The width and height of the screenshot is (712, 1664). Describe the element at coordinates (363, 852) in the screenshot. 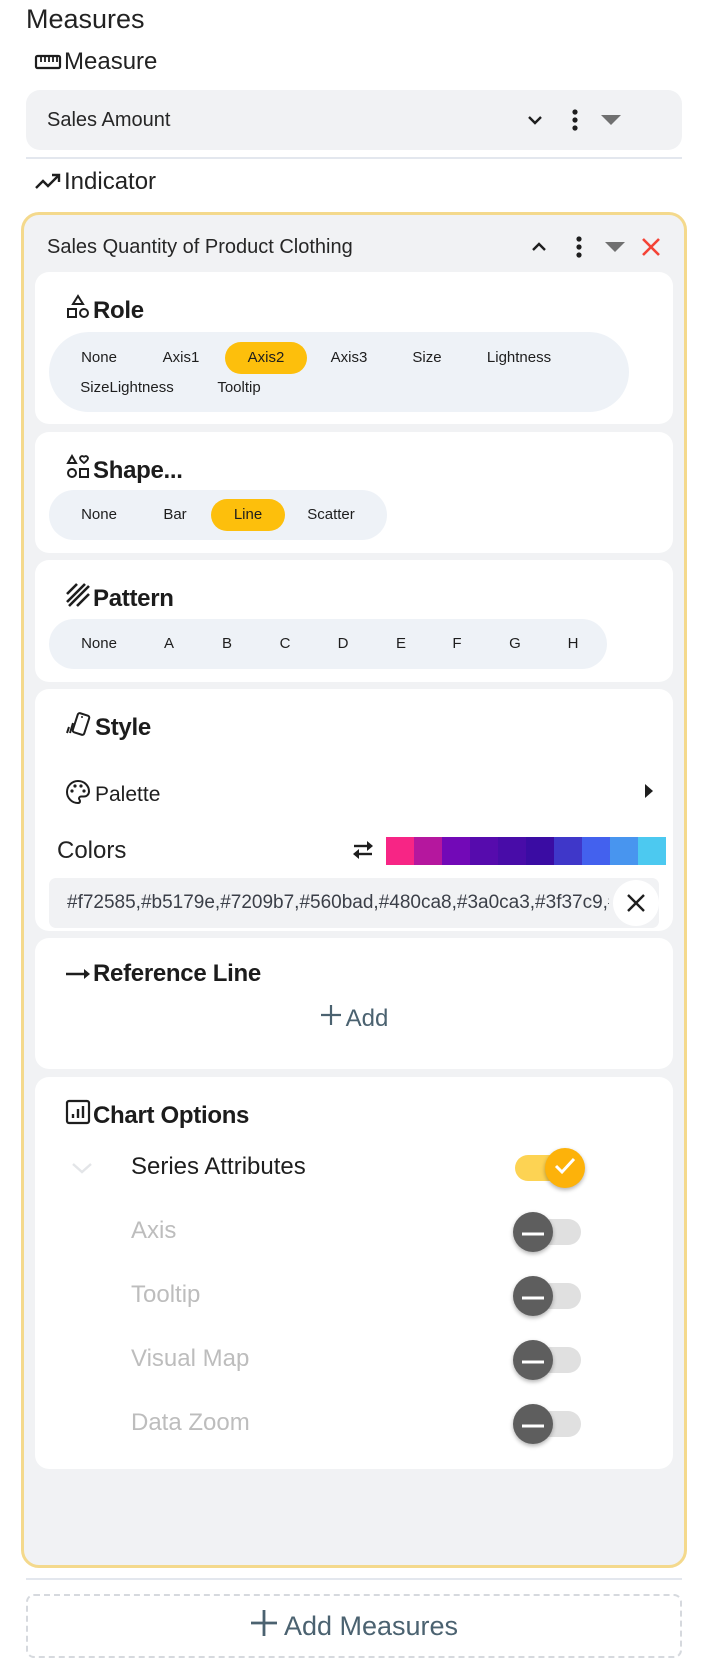

I see `swap-arrows-icon` at that location.